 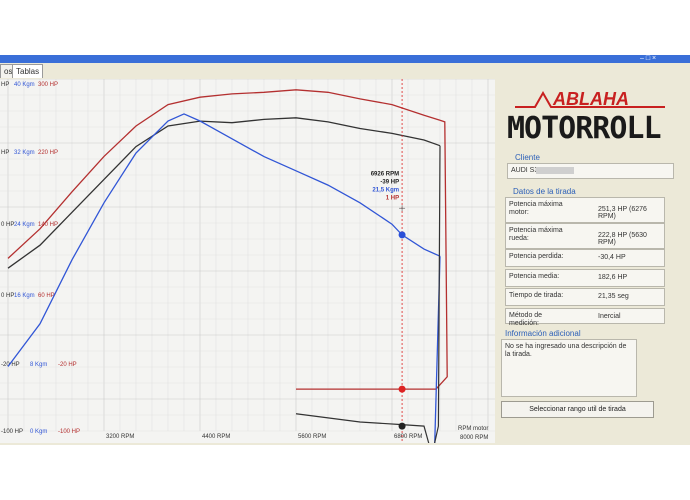 I want to click on tirada-row: Potencia media: 182,6 HP, so click(x=585, y=278).